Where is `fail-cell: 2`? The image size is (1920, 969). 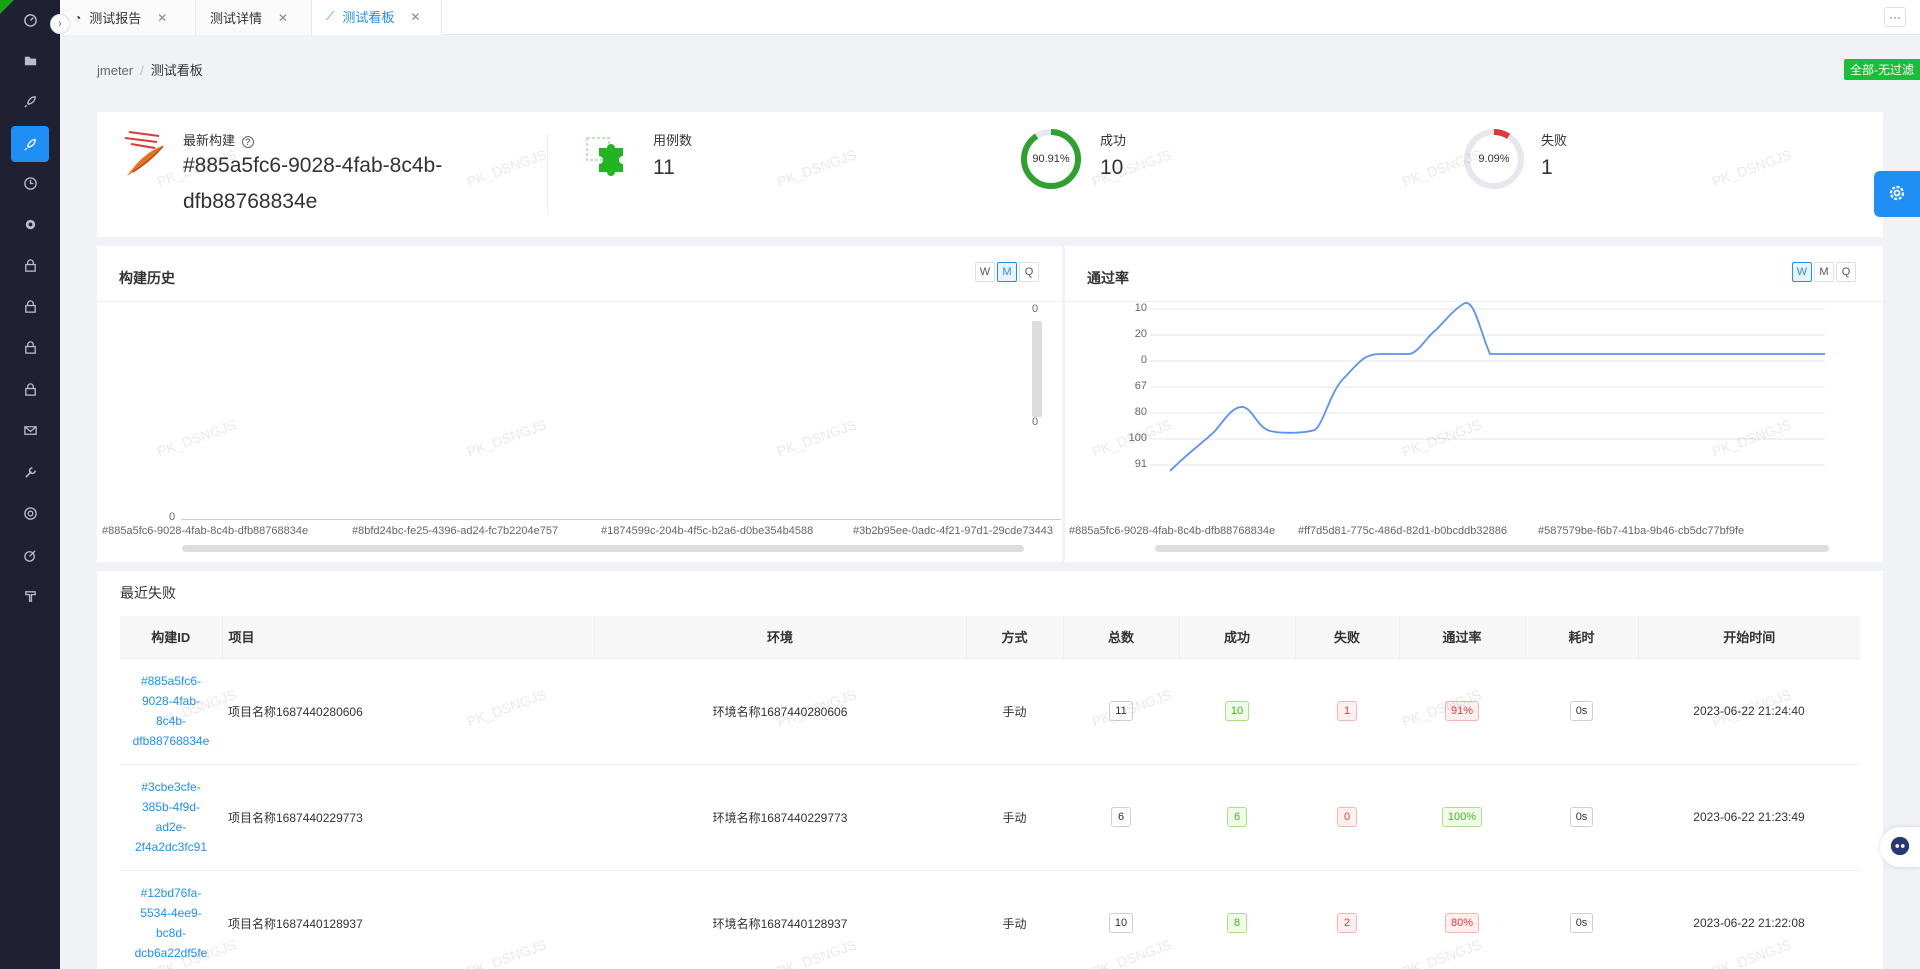
fail-cell: 2 is located at coordinates (1347, 919).